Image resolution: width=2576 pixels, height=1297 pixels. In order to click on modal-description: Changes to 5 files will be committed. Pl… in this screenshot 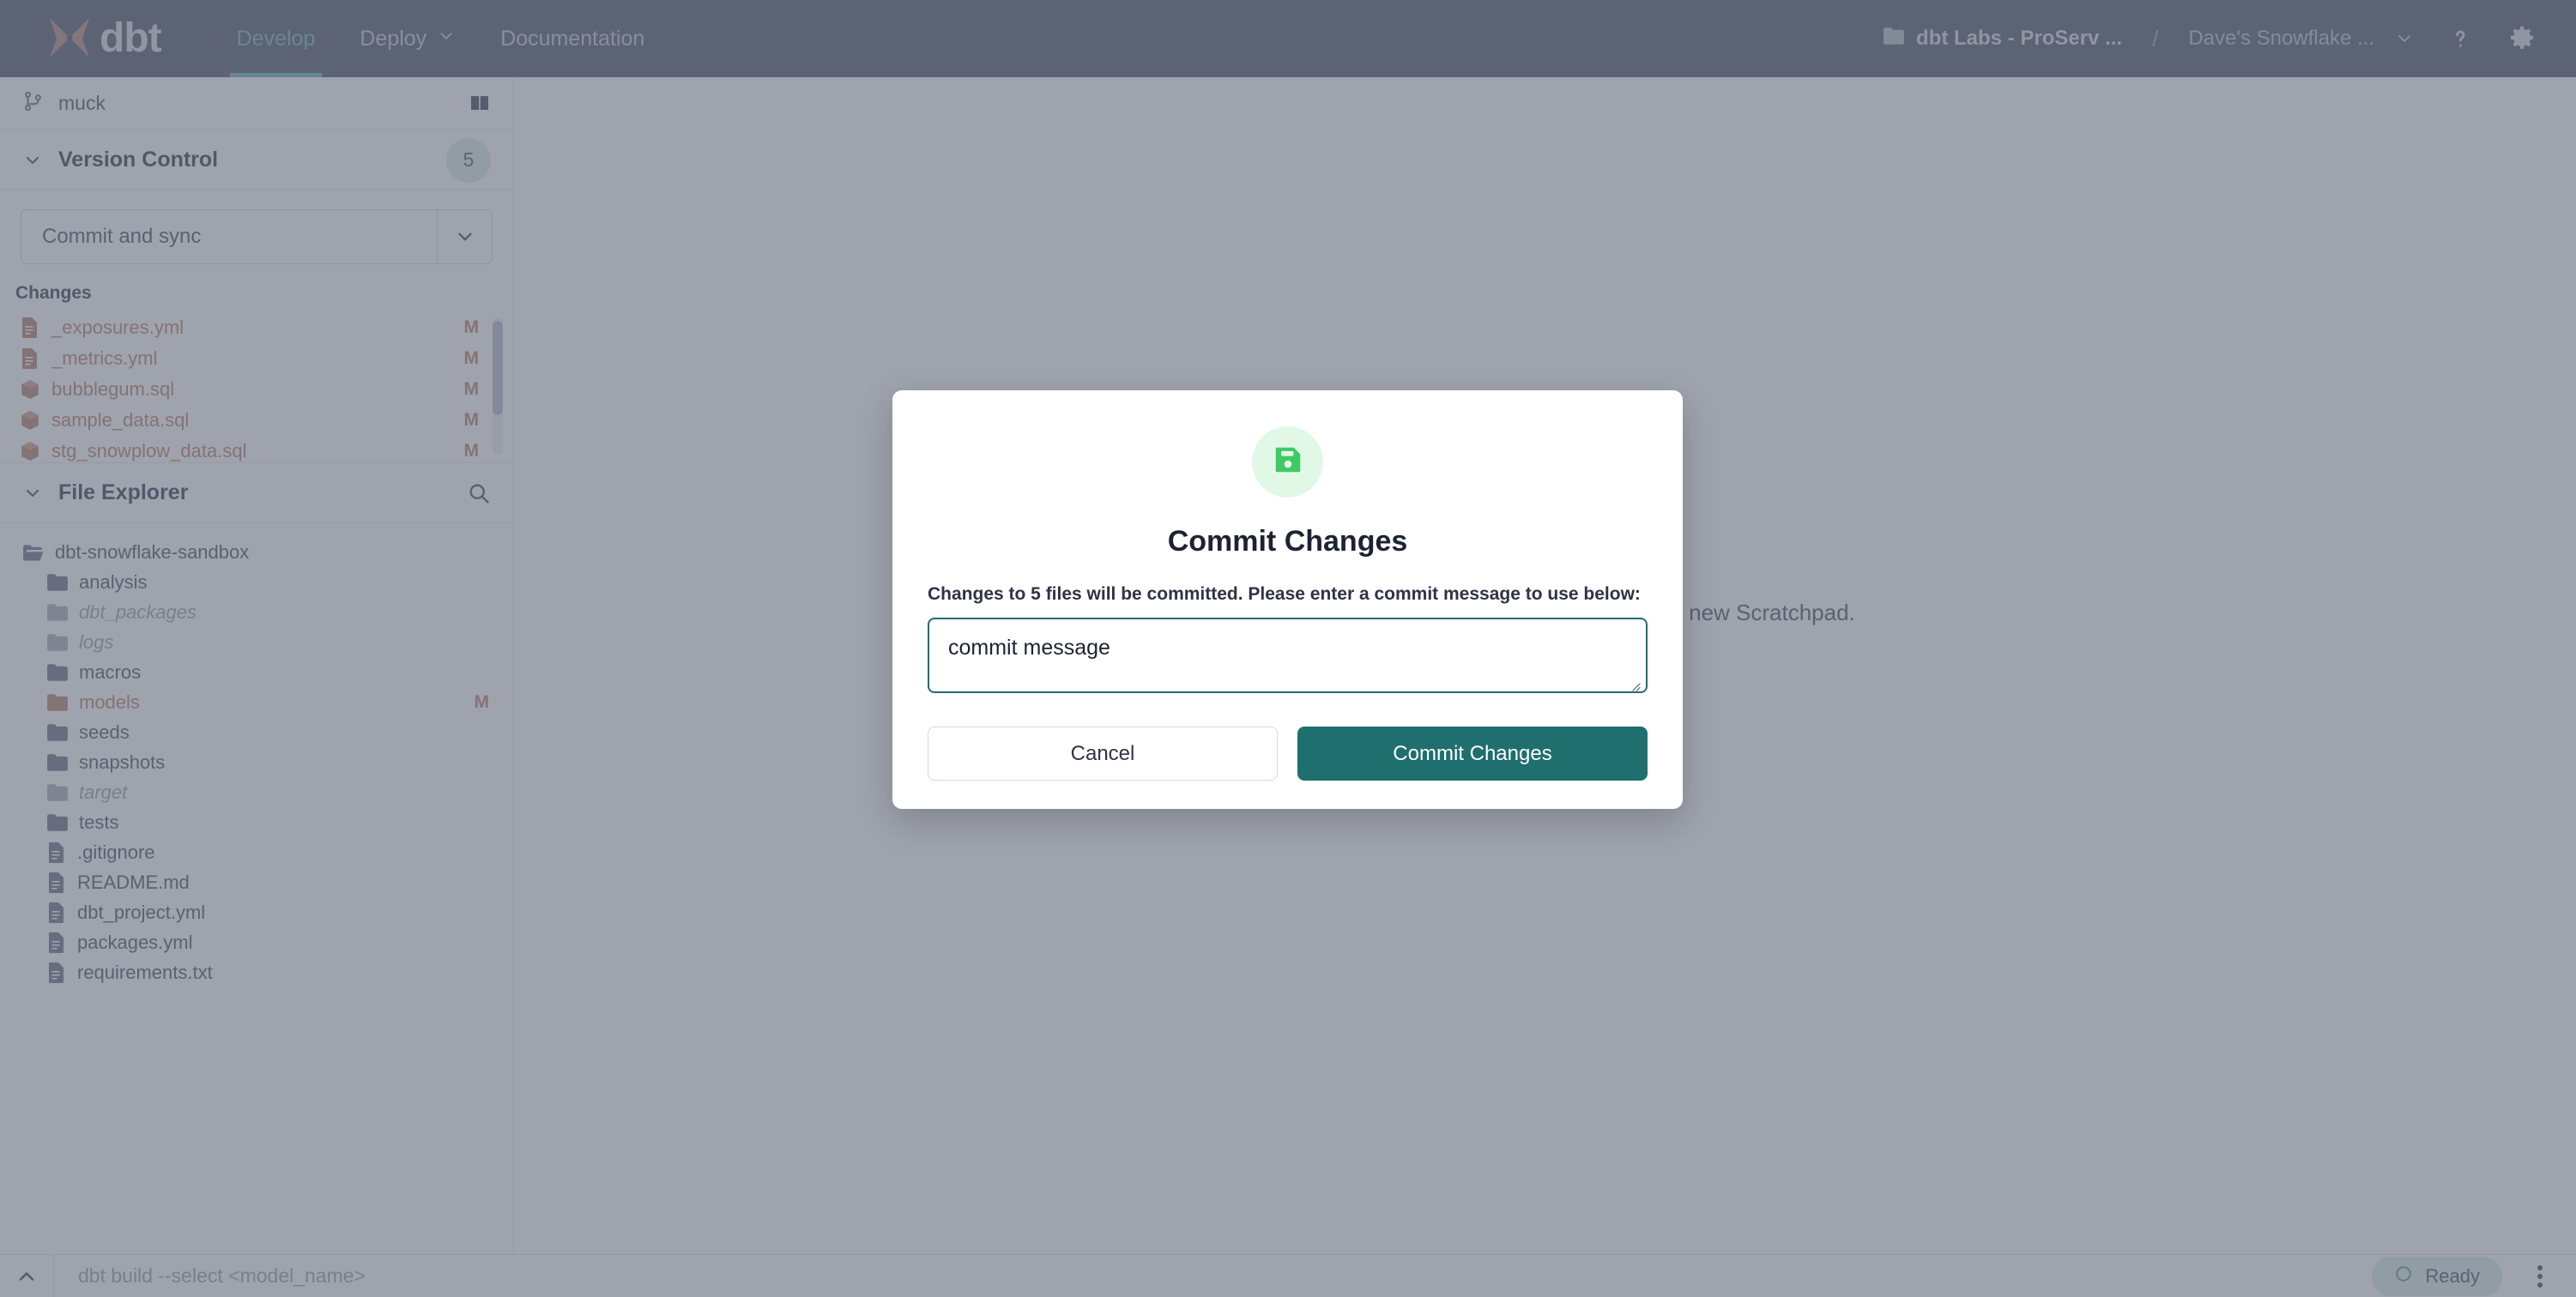, I will do `click(1284, 594)`.